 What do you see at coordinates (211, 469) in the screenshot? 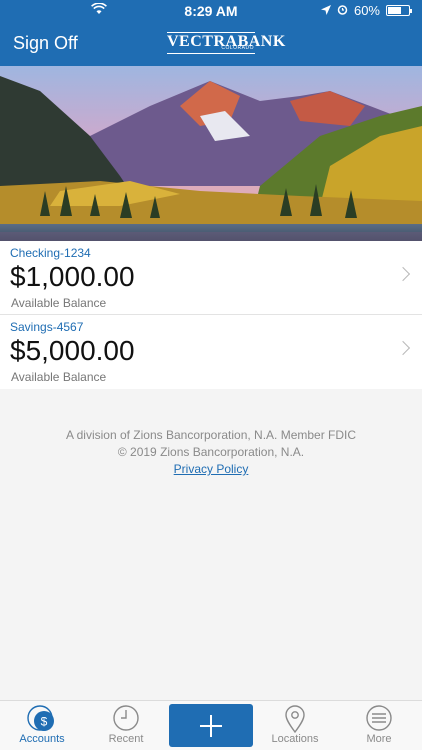
I see `privacy-policy-link: Privacy Policy` at bounding box center [211, 469].